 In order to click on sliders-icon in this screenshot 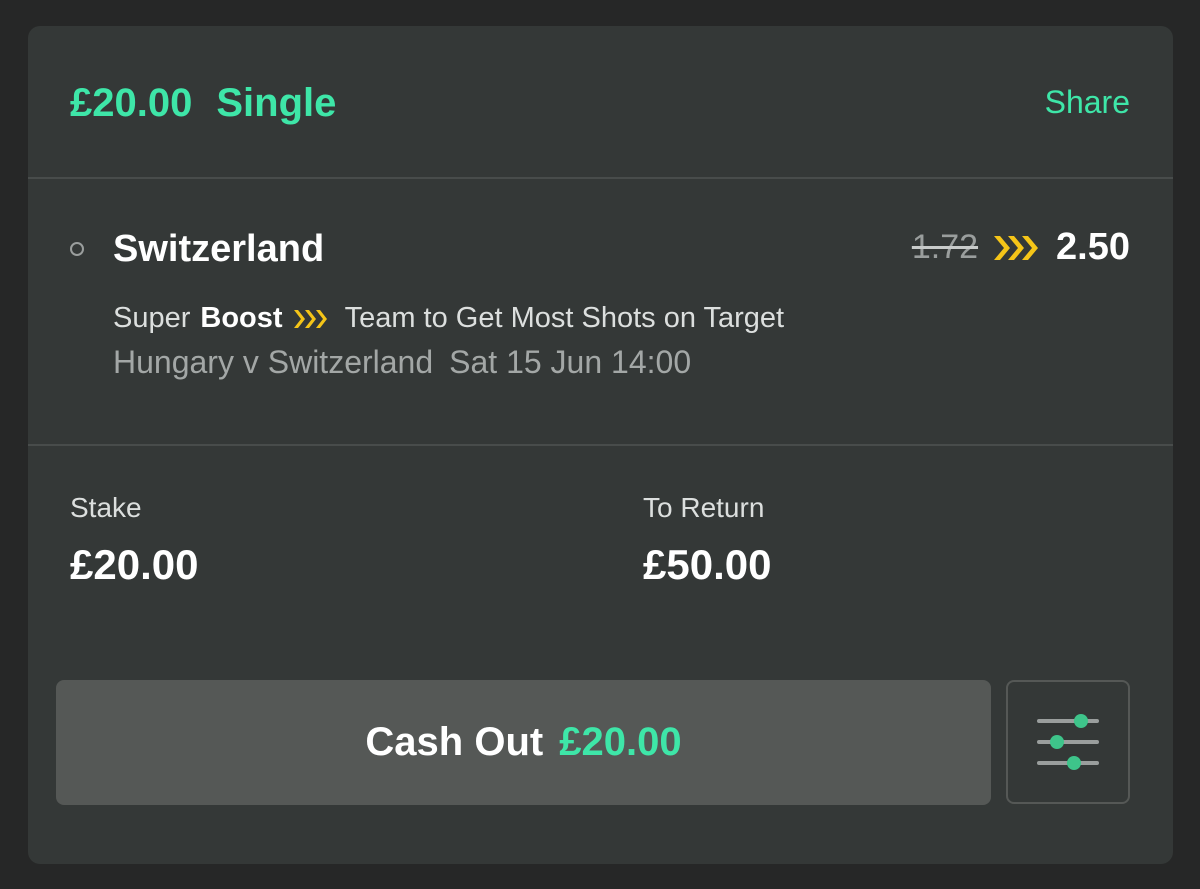, I will do `click(1068, 742)`.